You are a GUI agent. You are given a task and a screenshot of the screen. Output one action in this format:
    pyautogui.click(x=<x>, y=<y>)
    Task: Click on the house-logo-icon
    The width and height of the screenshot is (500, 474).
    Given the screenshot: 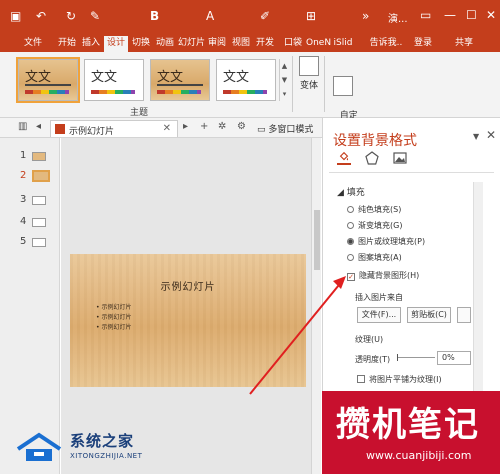 What is the action you would take?
    pyautogui.click(x=39, y=446)
    